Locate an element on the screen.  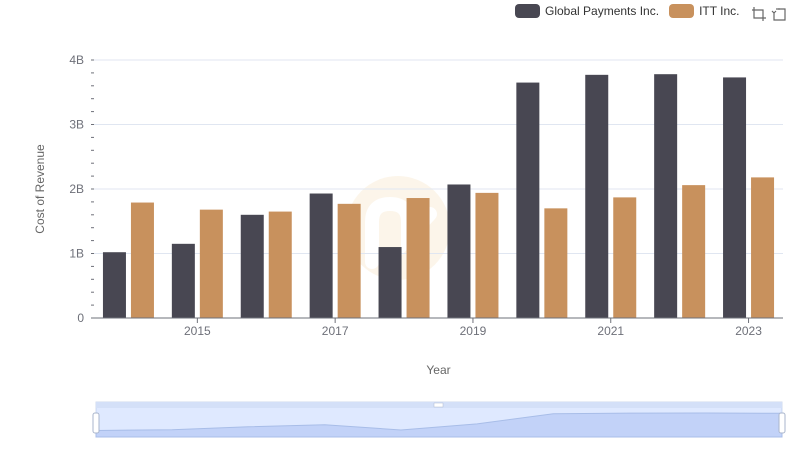
legend-item-global-payments: Global Payments Inc. is located at coordinates (587, 11).